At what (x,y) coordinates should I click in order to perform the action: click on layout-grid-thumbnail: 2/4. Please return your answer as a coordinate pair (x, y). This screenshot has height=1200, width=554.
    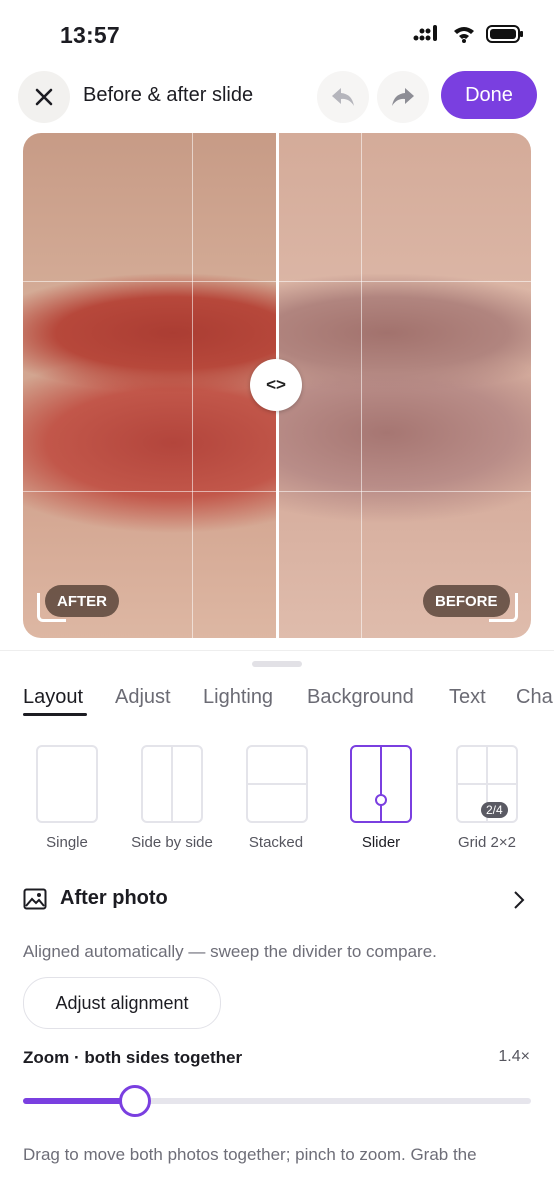
    Looking at the image, I should click on (487, 784).